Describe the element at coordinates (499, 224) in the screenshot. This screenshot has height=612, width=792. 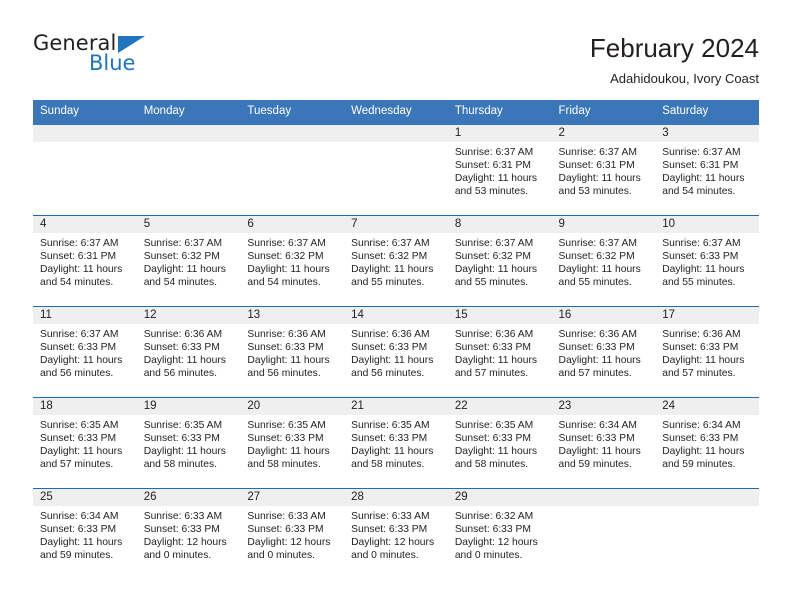
I see `day-number: 8` at that location.